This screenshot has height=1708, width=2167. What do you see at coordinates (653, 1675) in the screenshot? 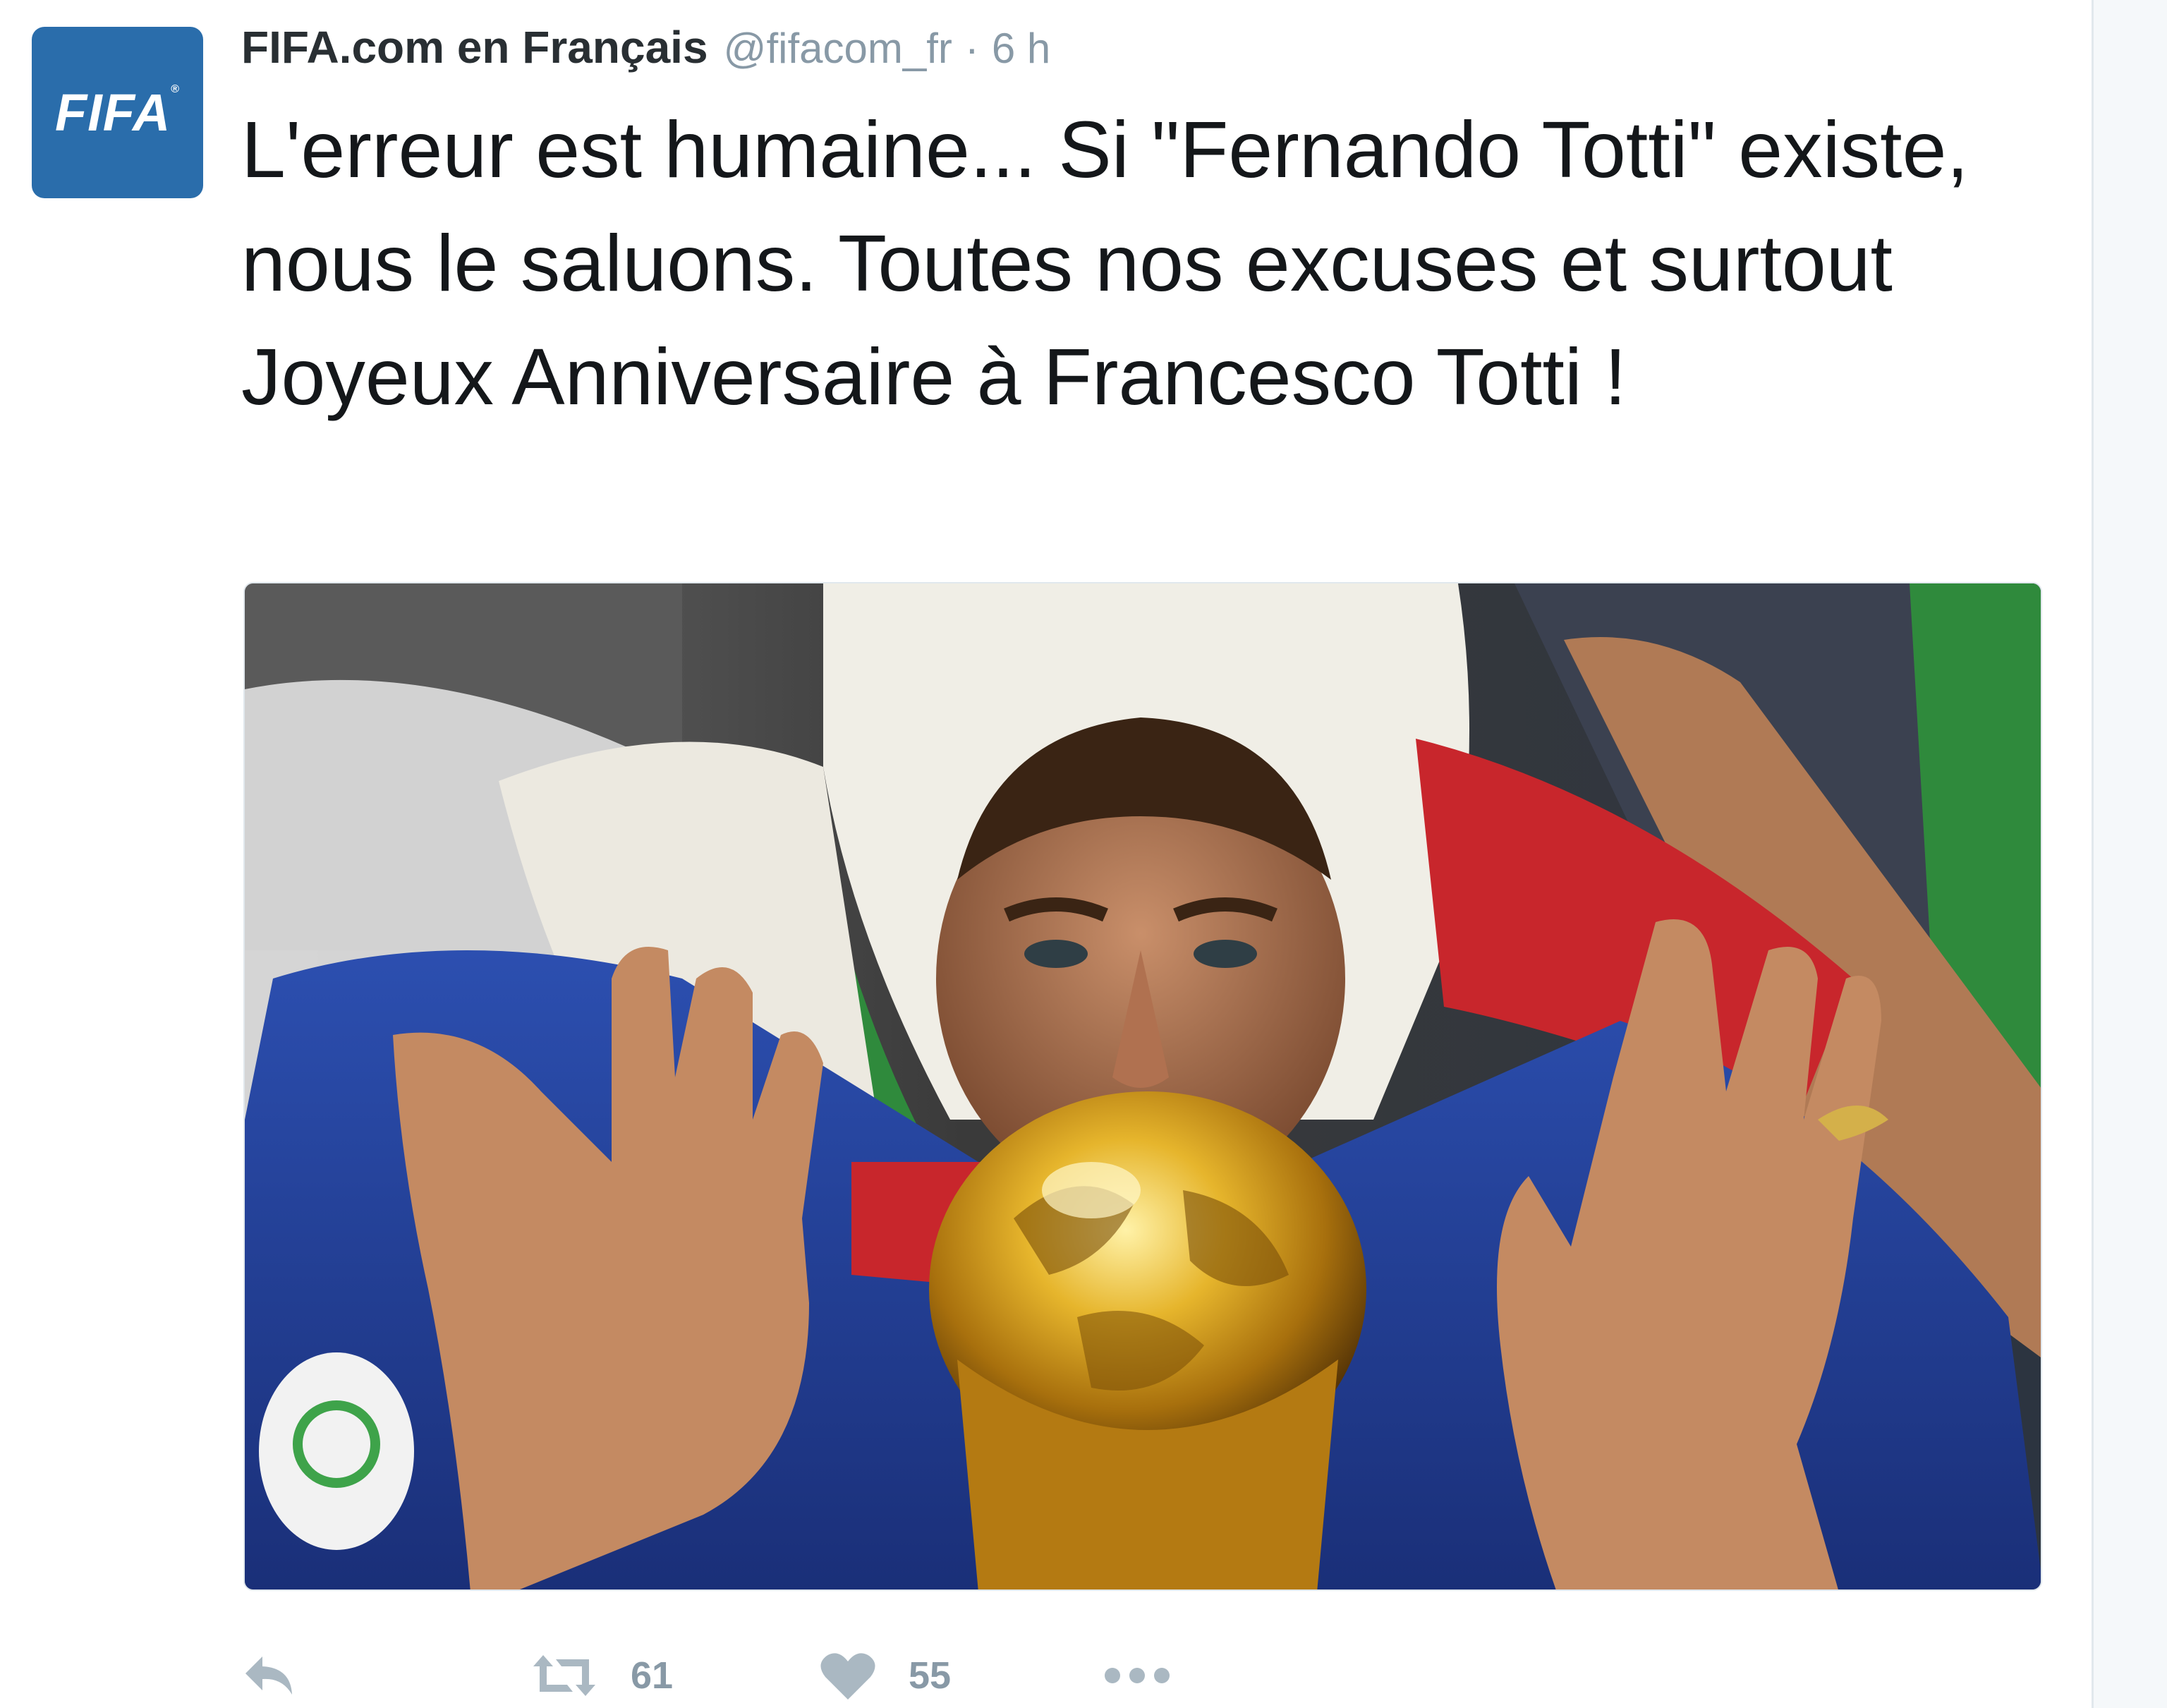
I see `retweet-count: 61` at bounding box center [653, 1675].